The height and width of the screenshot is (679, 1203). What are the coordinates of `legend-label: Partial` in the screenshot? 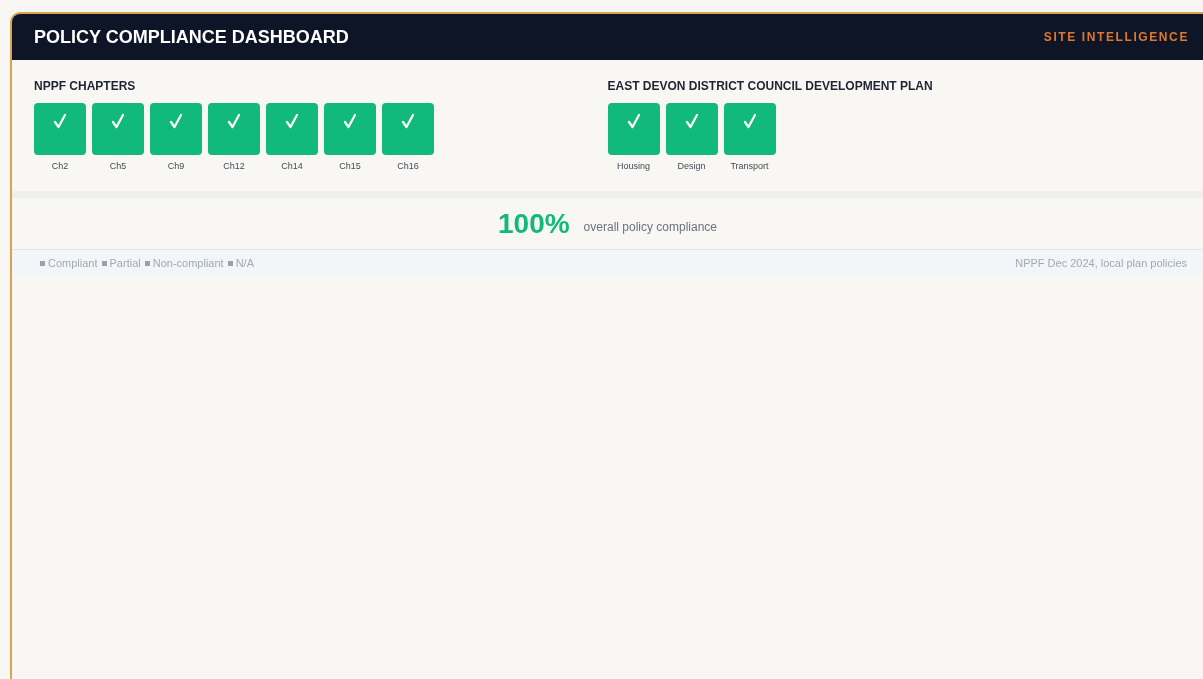 It's located at (125, 263).